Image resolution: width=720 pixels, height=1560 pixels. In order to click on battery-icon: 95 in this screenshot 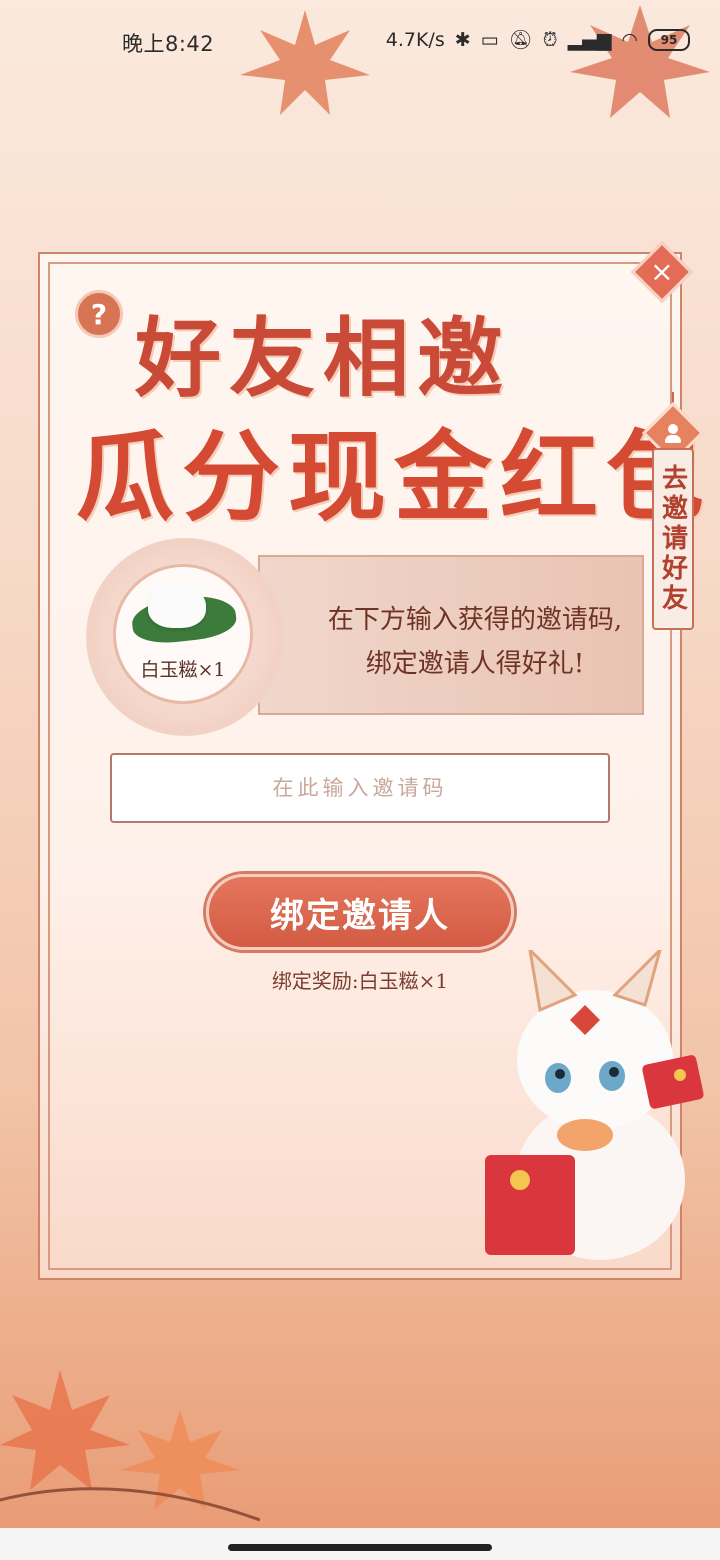, I will do `click(669, 39)`.